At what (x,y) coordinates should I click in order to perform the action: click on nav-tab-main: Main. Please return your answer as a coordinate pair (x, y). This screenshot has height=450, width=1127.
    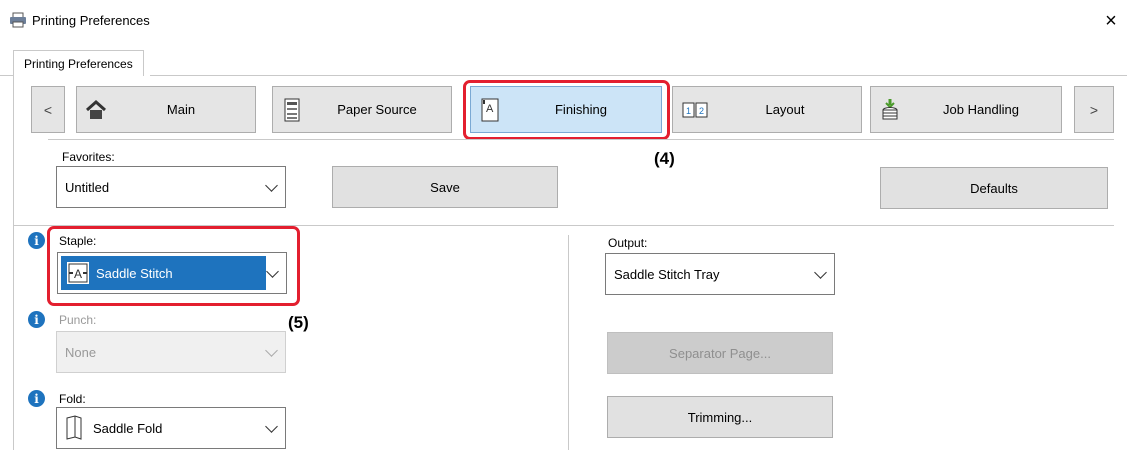
    Looking at the image, I should click on (166, 109).